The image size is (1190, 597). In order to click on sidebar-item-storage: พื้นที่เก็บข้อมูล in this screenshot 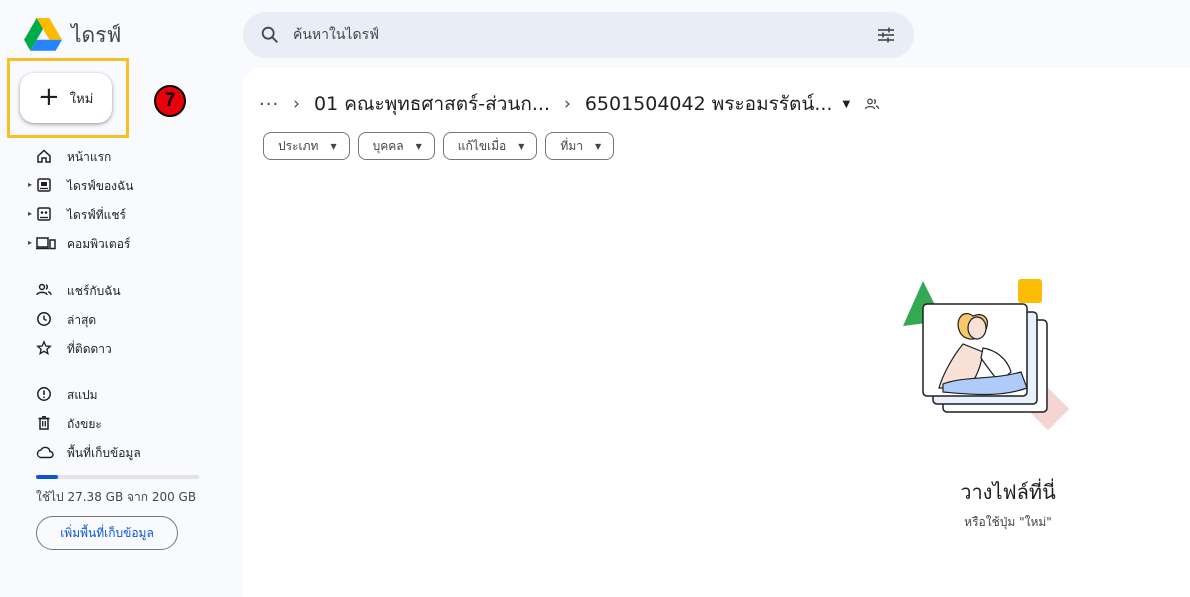, I will do `click(115, 452)`.